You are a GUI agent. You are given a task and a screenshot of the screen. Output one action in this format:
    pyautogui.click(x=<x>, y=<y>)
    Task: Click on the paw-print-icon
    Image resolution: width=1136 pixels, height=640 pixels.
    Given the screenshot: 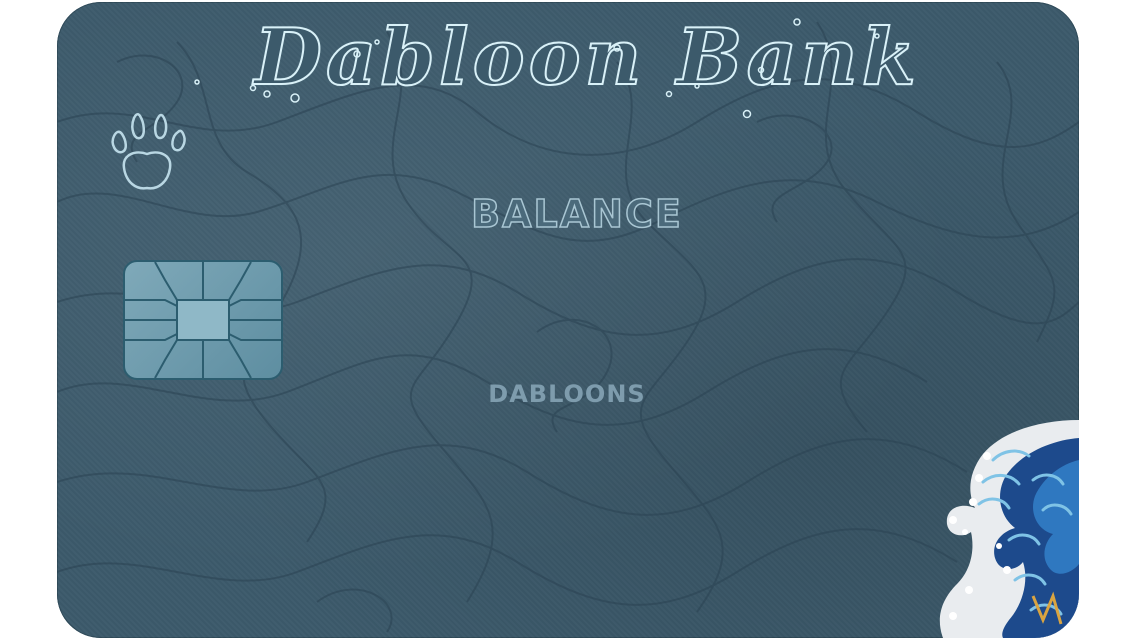 What is the action you would take?
    pyautogui.click(x=148, y=151)
    